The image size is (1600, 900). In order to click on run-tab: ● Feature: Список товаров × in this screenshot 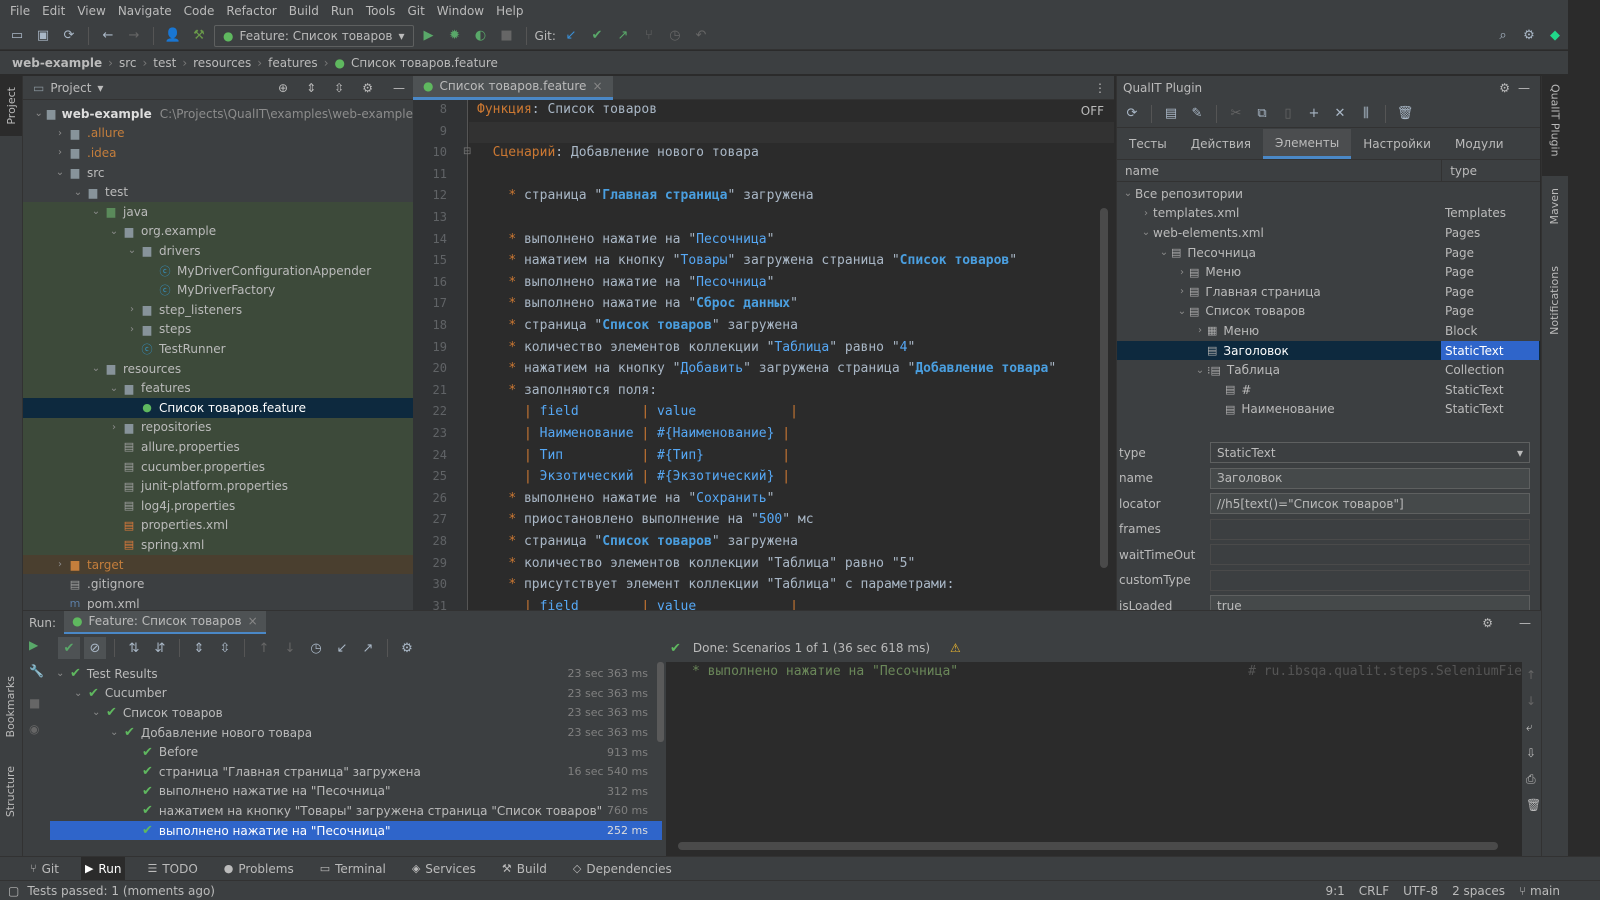, I will do `click(165, 622)`.